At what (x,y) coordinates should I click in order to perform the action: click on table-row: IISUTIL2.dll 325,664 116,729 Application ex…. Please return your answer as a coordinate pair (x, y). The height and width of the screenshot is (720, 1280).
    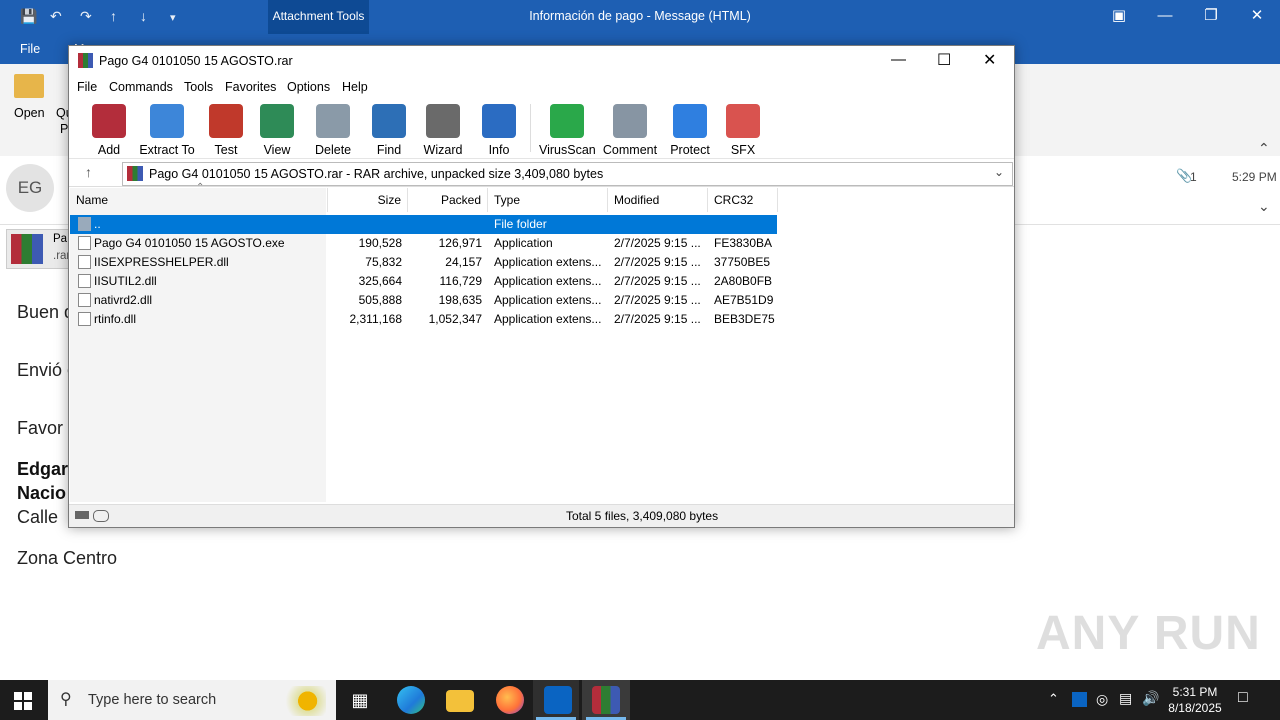
    Looking at the image, I should click on (423, 281).